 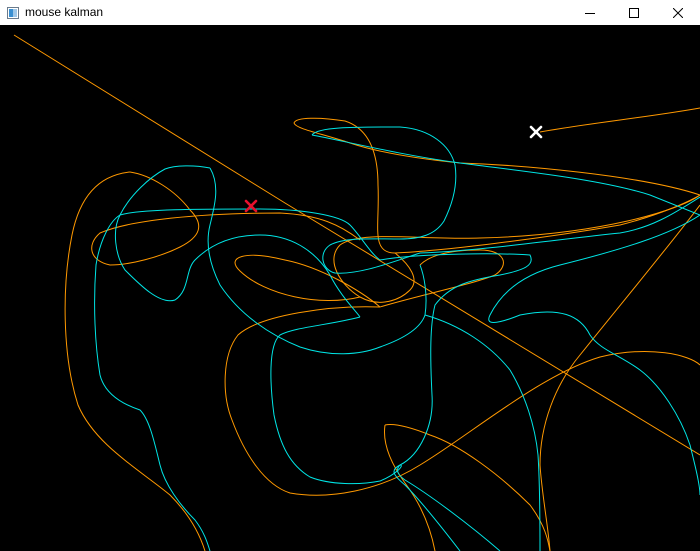 I want to click on x-mark-icon, so click(x=536, y=132).